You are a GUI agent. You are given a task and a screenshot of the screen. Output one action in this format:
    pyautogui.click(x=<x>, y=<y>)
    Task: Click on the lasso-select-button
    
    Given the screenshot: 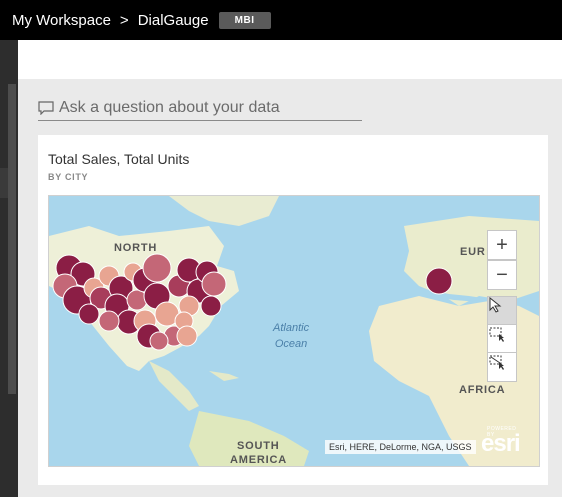 What is the action you would take?
    pyautogui.click(x=502, y=367)
    